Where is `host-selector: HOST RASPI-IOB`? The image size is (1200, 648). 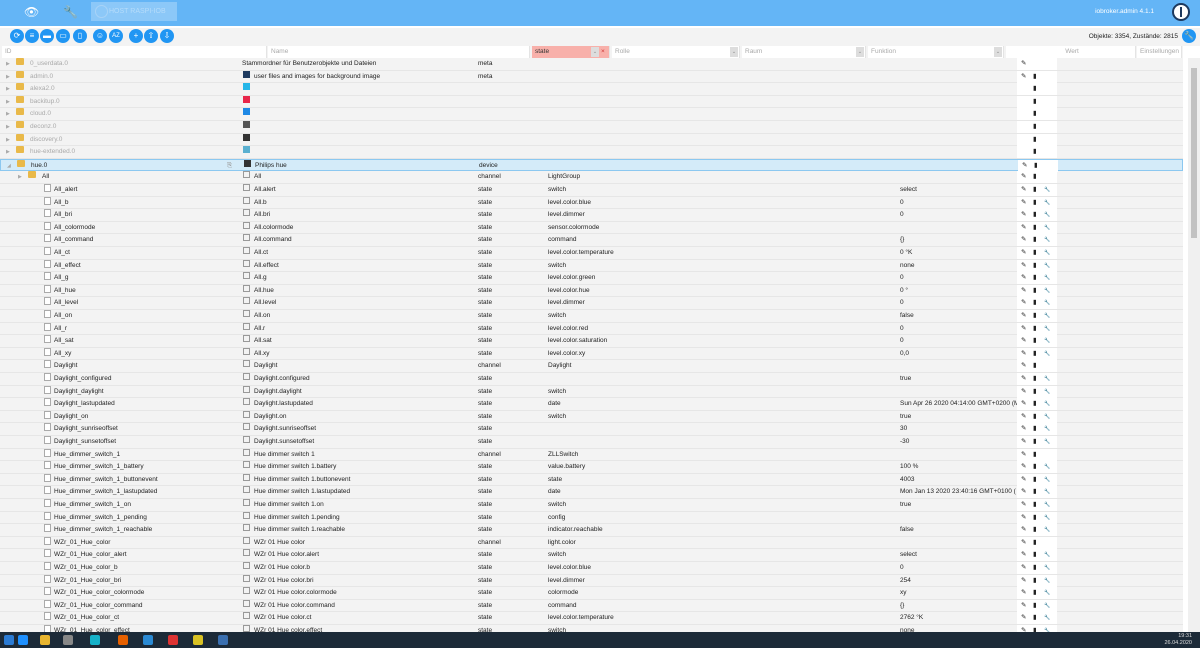 host-selector: HOST RASPI-IOB is located at coordinates (134, 11).